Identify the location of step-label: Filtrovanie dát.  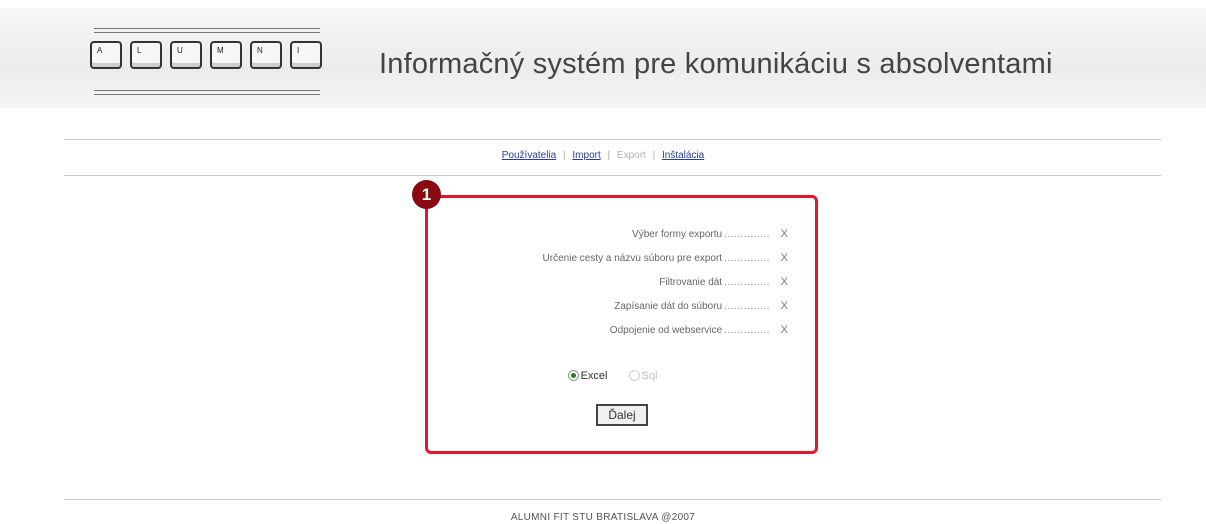
(691, 282).